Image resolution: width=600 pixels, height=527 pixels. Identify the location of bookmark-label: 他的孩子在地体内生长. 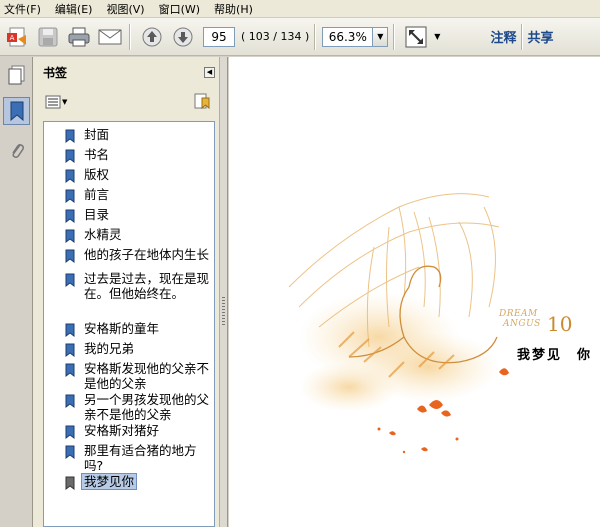
(147, 254).